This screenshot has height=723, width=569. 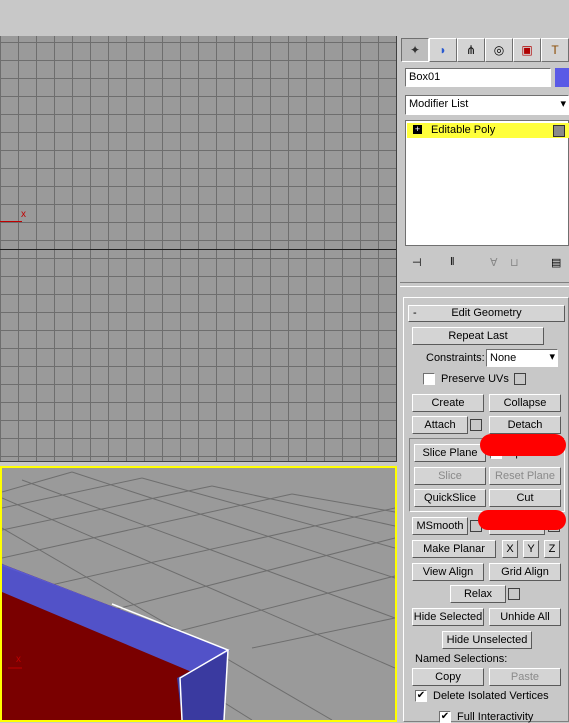 What do you see at coordinates (440, 526) in the screenshot?
I see `msmooth-button: MSmooth` at bounding box center [440, 526].